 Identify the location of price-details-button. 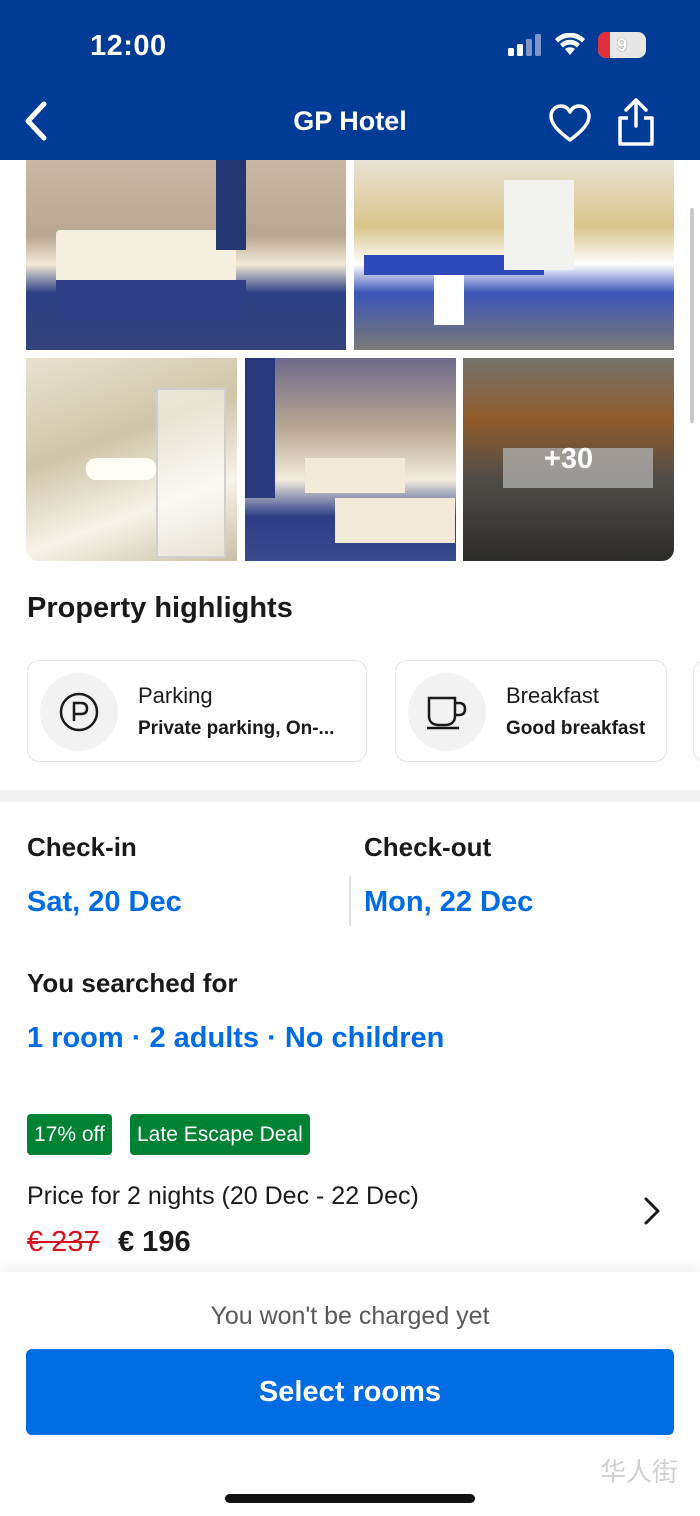
(652, 1211).